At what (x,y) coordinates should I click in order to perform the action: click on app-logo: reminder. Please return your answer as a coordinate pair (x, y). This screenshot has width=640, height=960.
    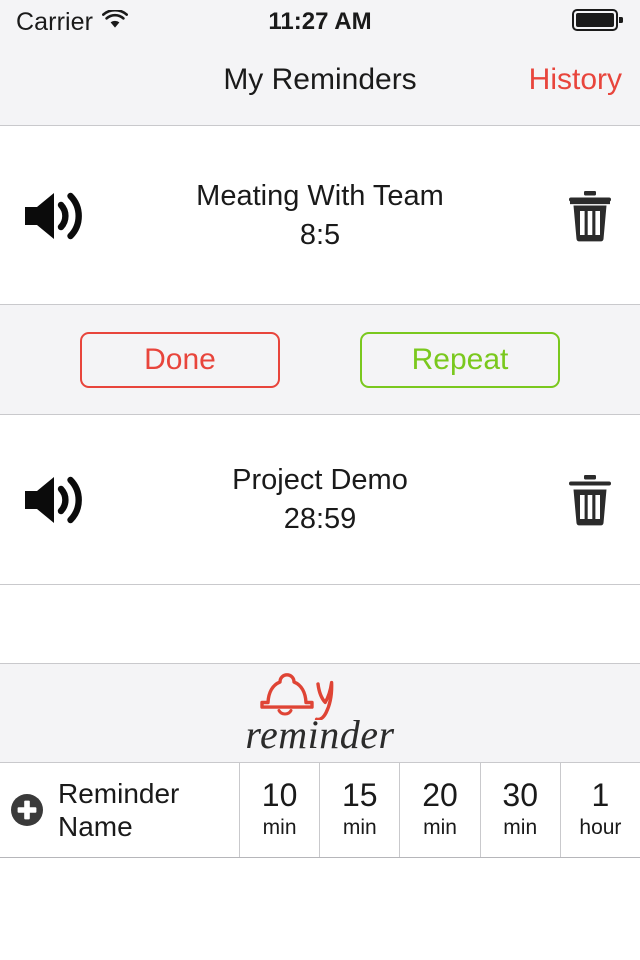
    Looking at the image, I should click on (320, 713).